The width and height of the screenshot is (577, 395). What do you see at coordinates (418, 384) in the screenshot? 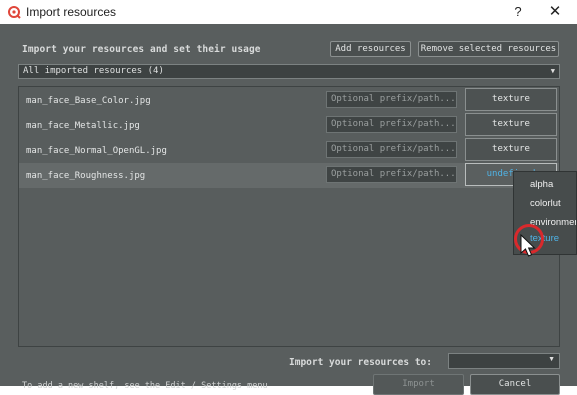
I see `import-button: Import` at bounding box center [418, 384].